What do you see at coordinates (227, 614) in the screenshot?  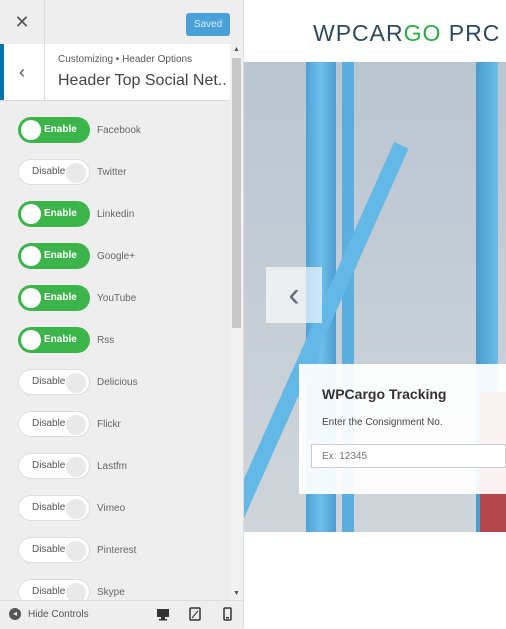 I see `mobile-icon` at bounding box center [227, 614].